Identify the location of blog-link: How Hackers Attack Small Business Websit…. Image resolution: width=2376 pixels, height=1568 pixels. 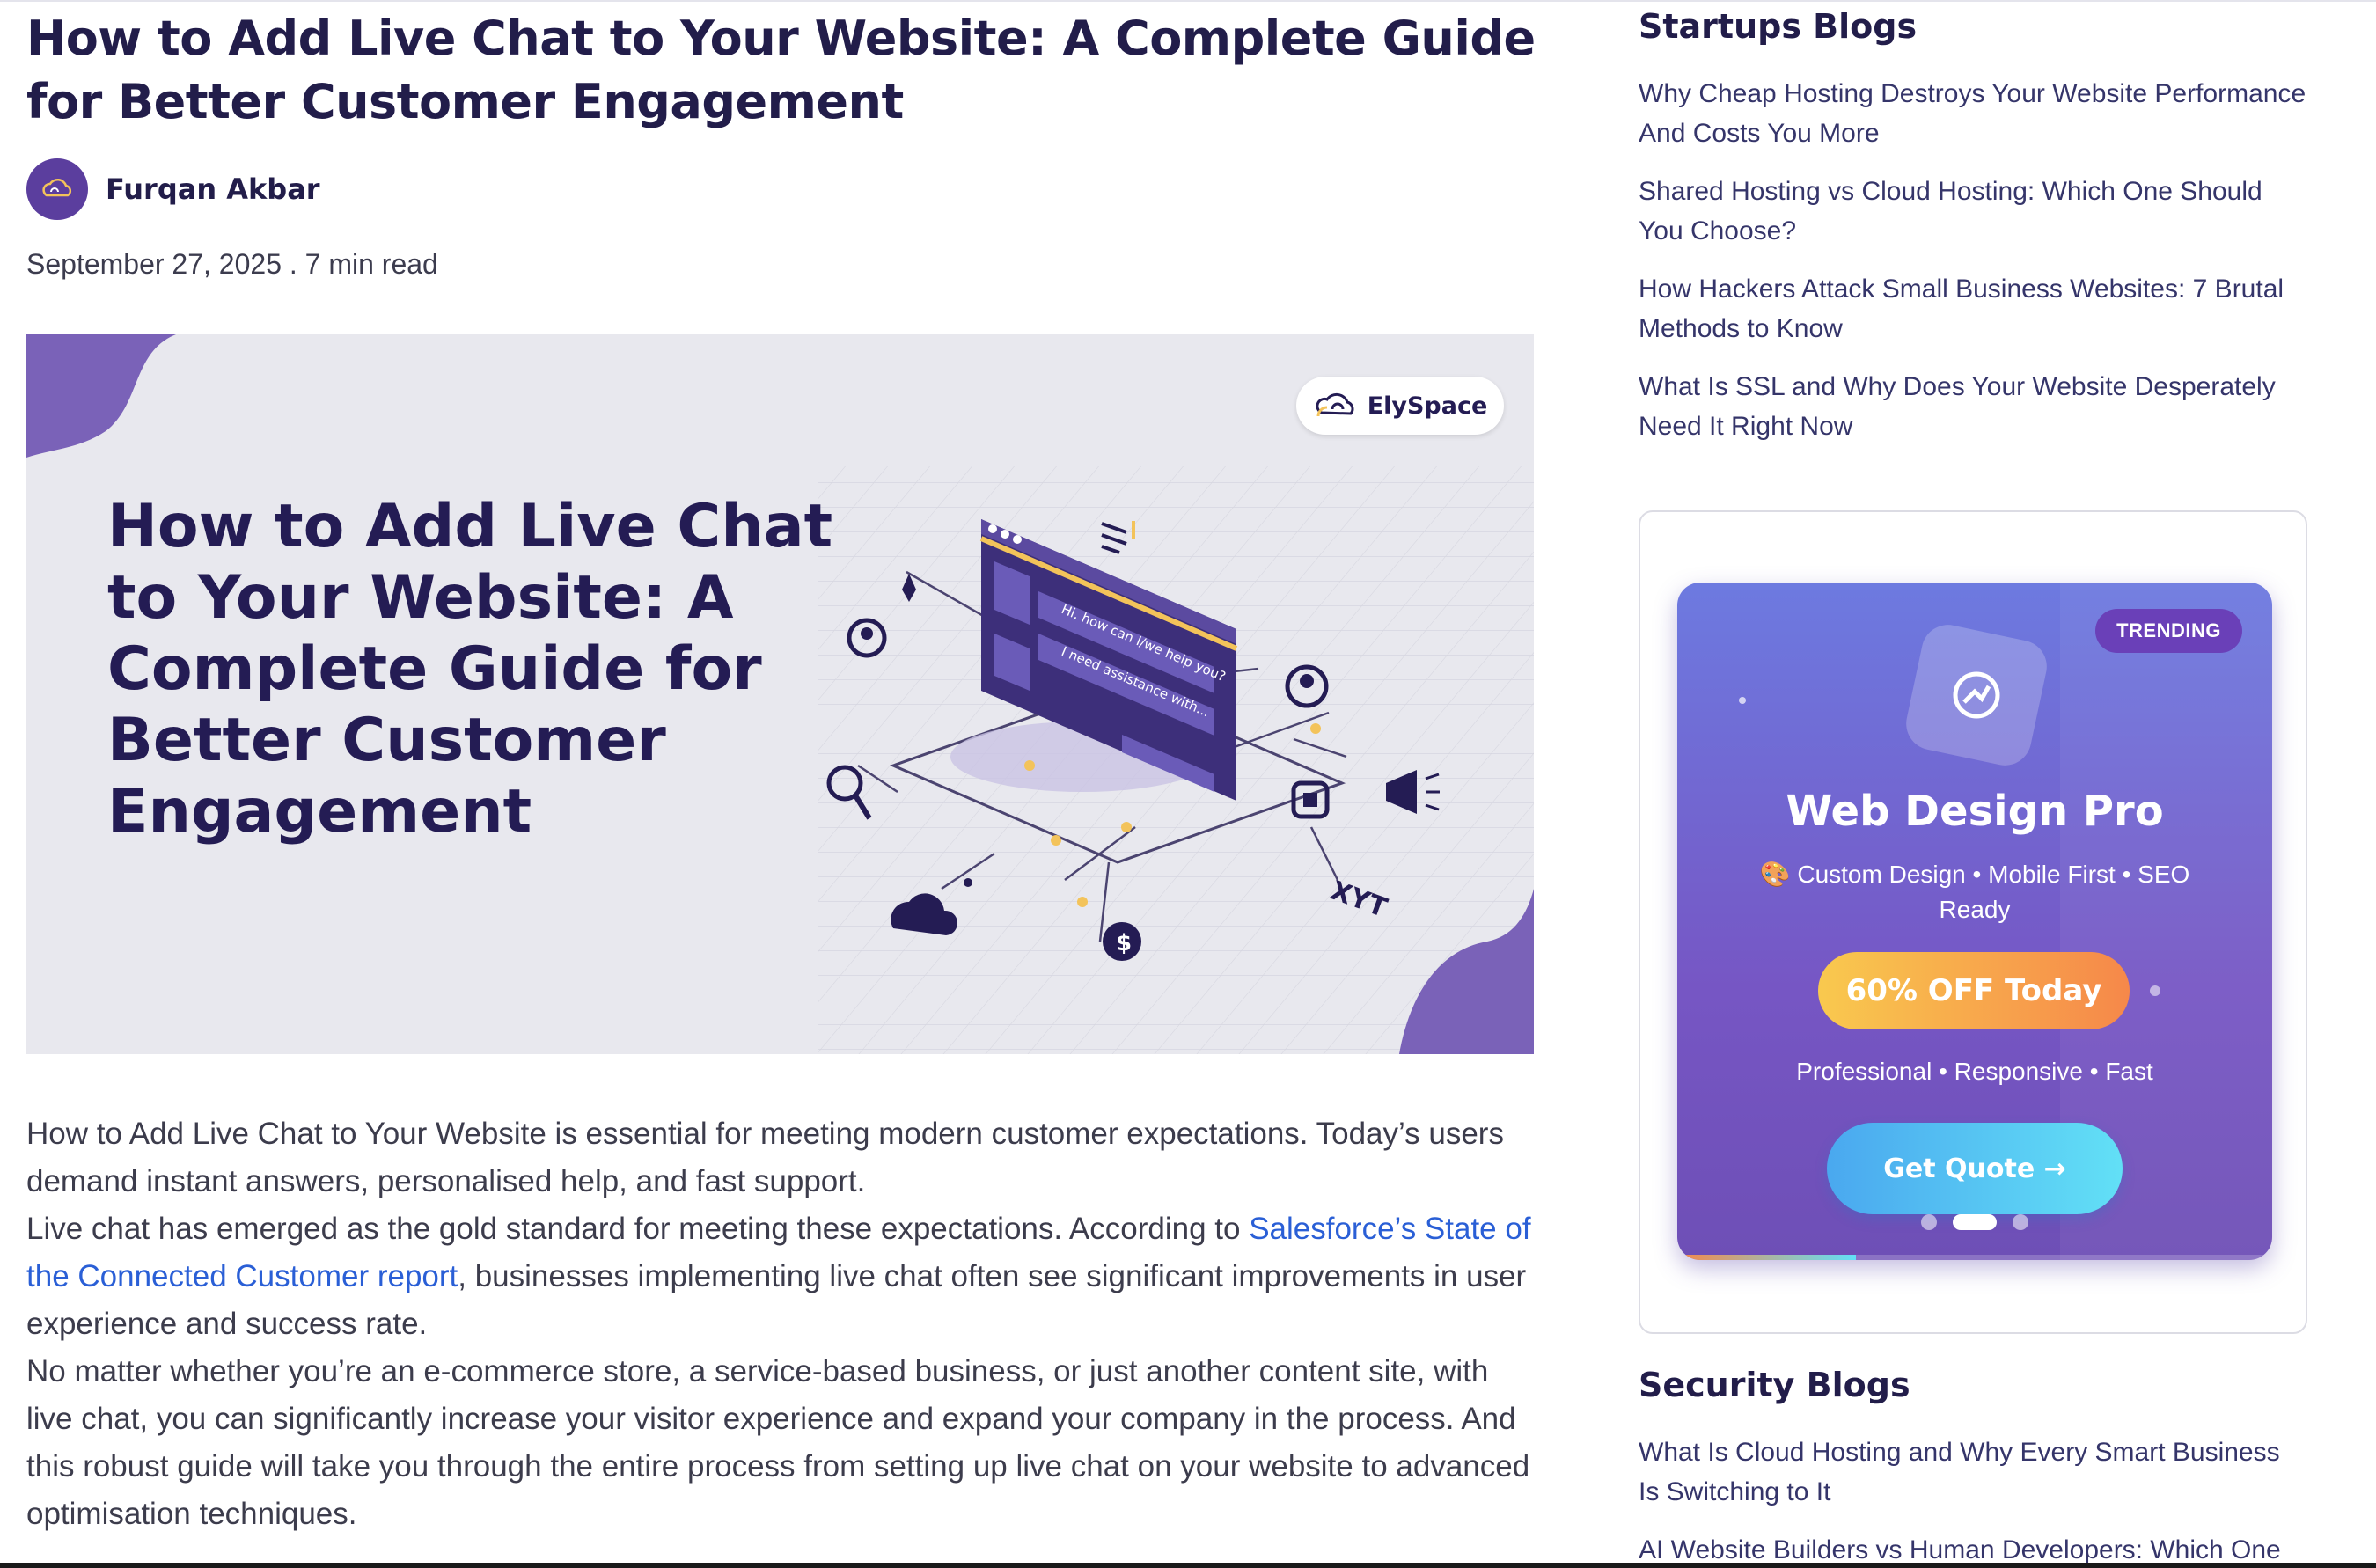
(1973, 308).